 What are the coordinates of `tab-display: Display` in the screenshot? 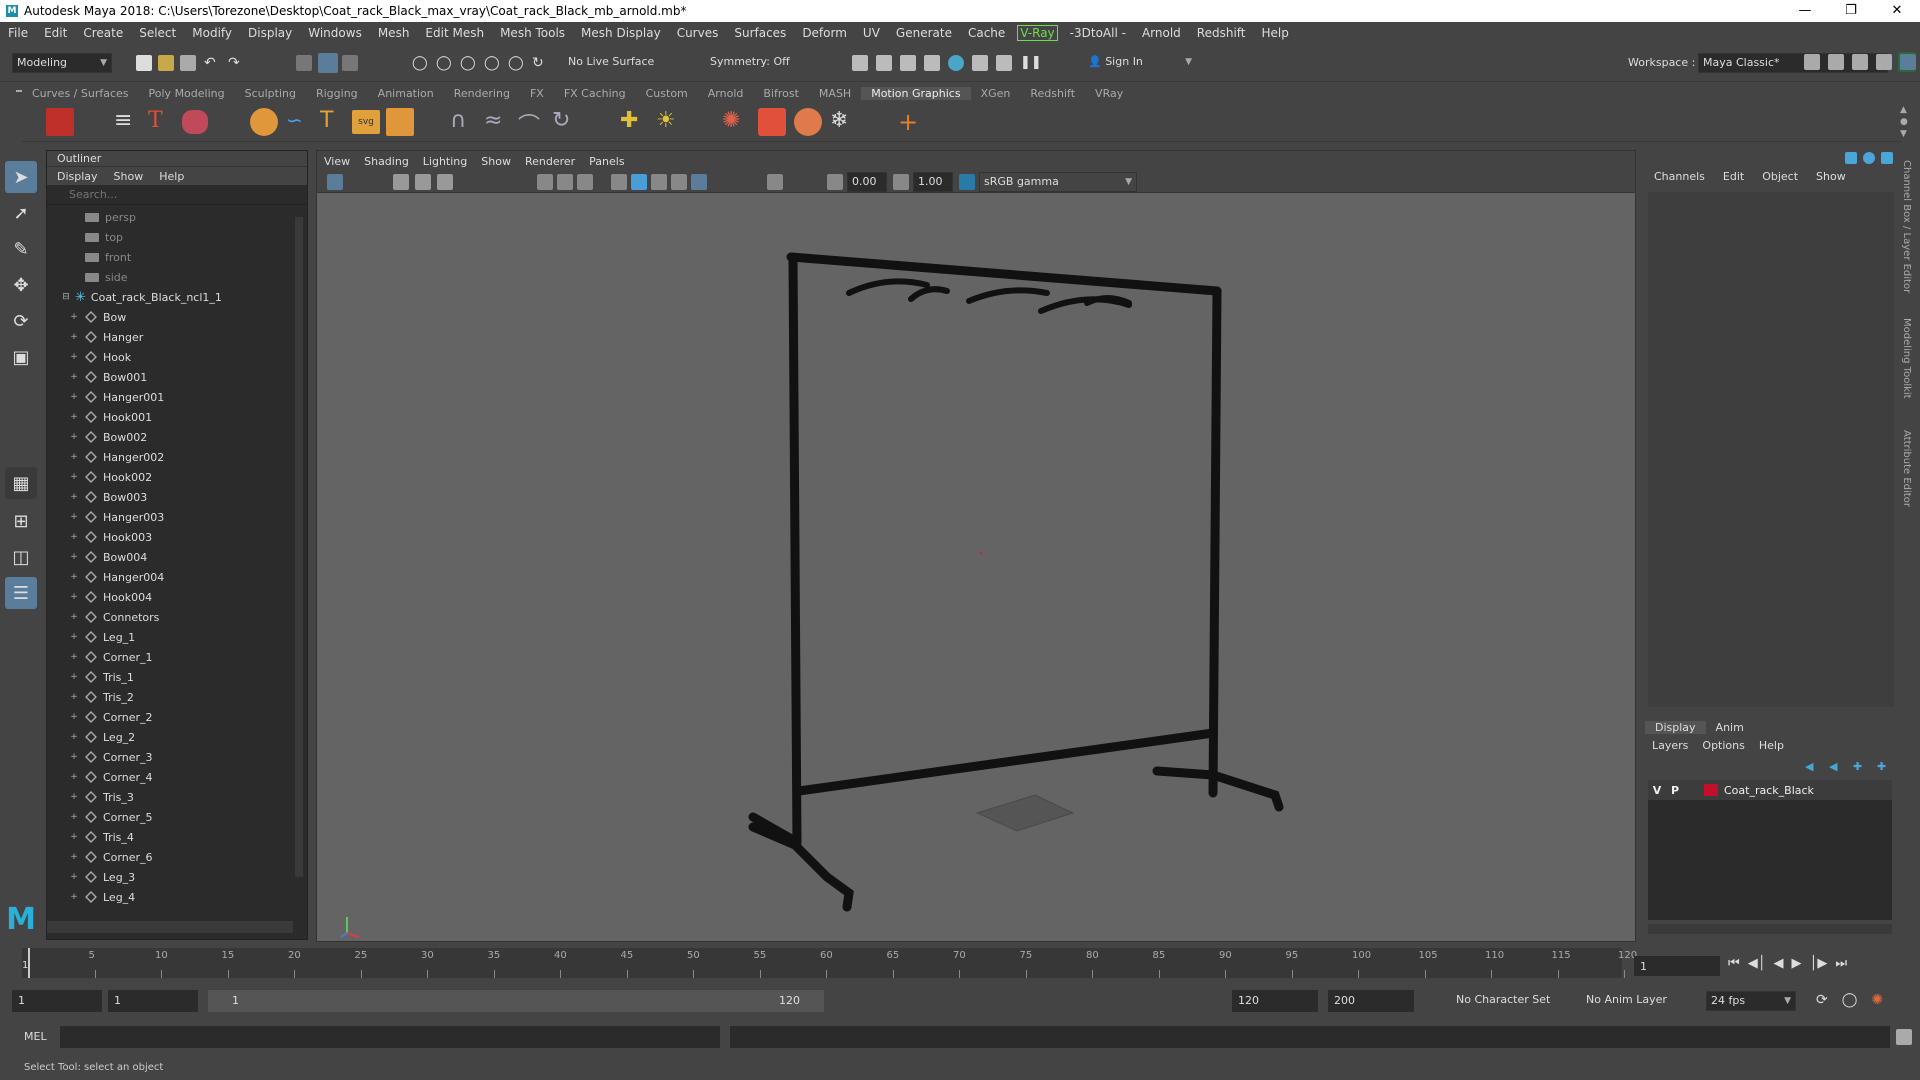 It's located at (1675, 727).